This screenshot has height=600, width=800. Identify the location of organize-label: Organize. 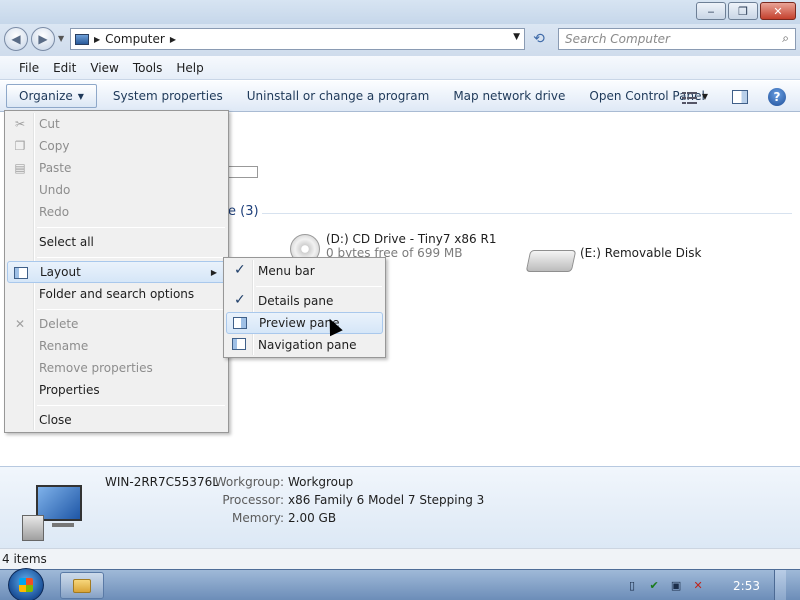
(46, 96).